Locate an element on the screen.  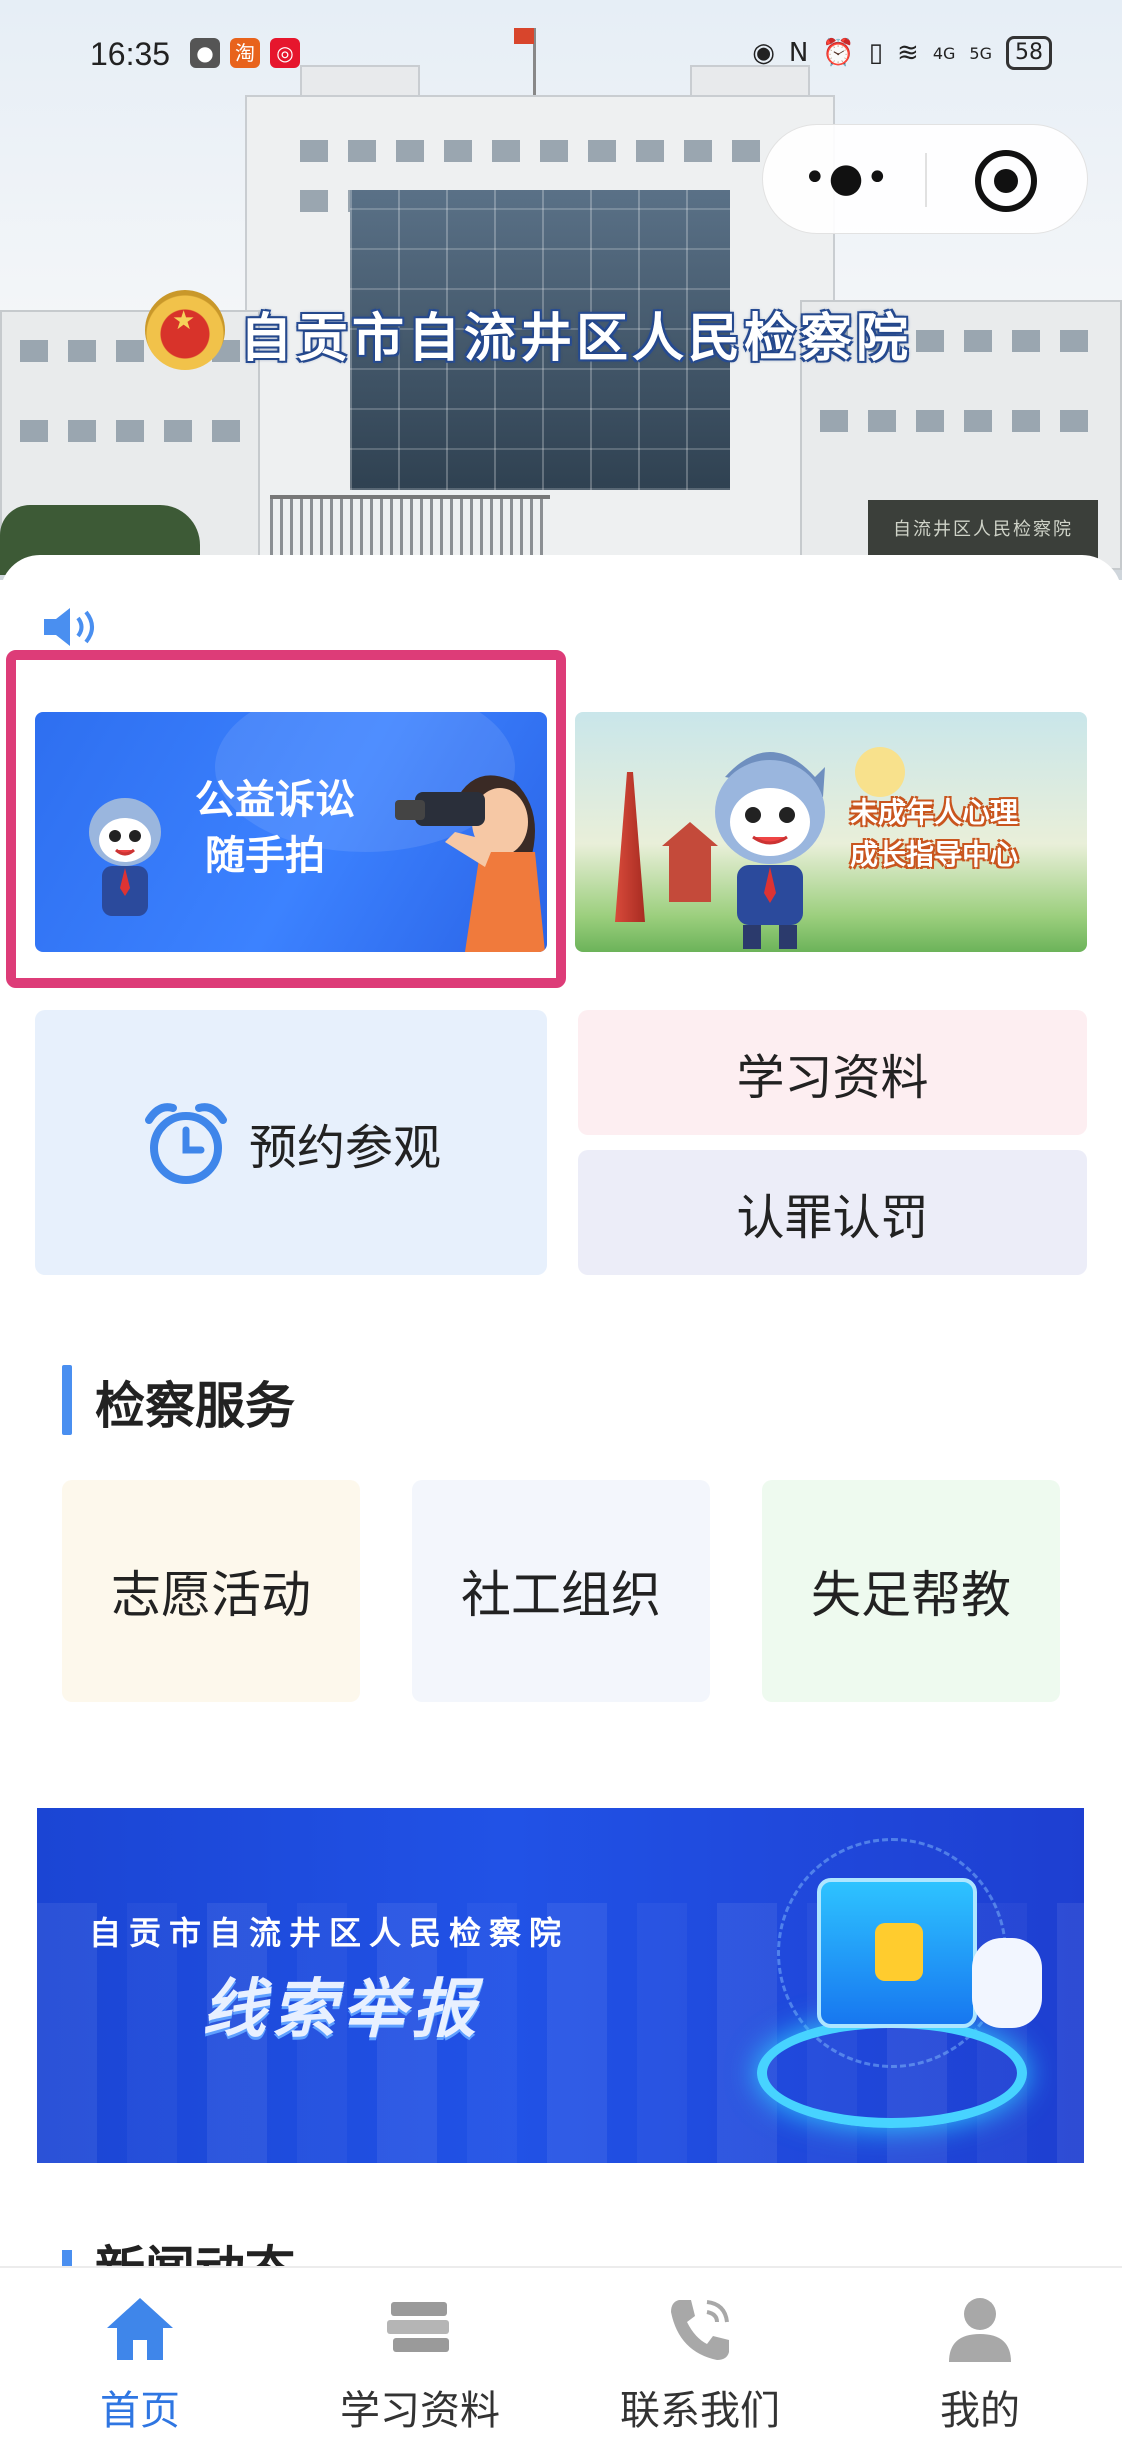
alarm-clock-icon is located at coordinates (185, 1143).